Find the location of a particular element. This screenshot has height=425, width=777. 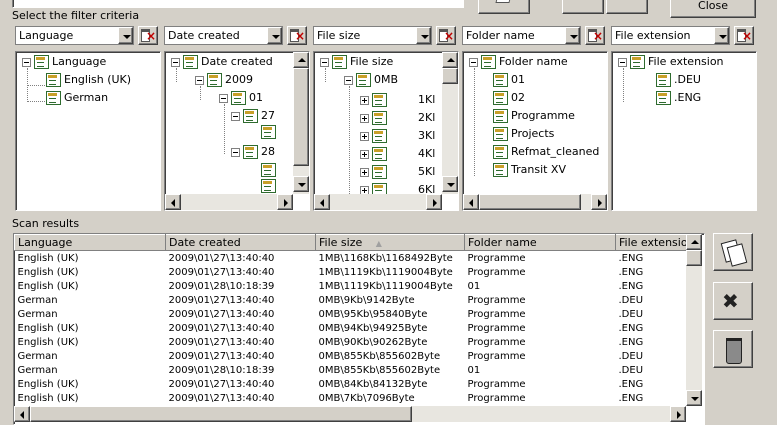

tree-node: 4Kl is located at coordinates (397, 155).